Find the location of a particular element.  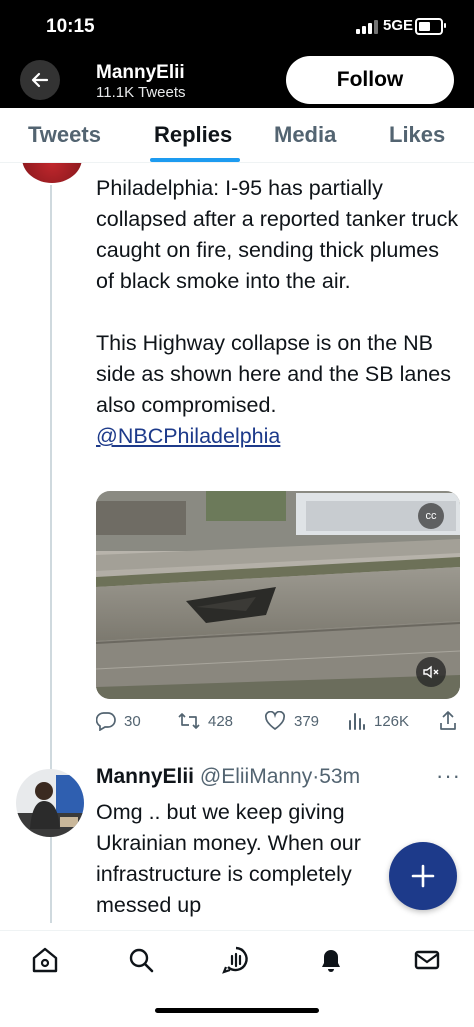

nav-spaces is located at coordinates (236, 960).